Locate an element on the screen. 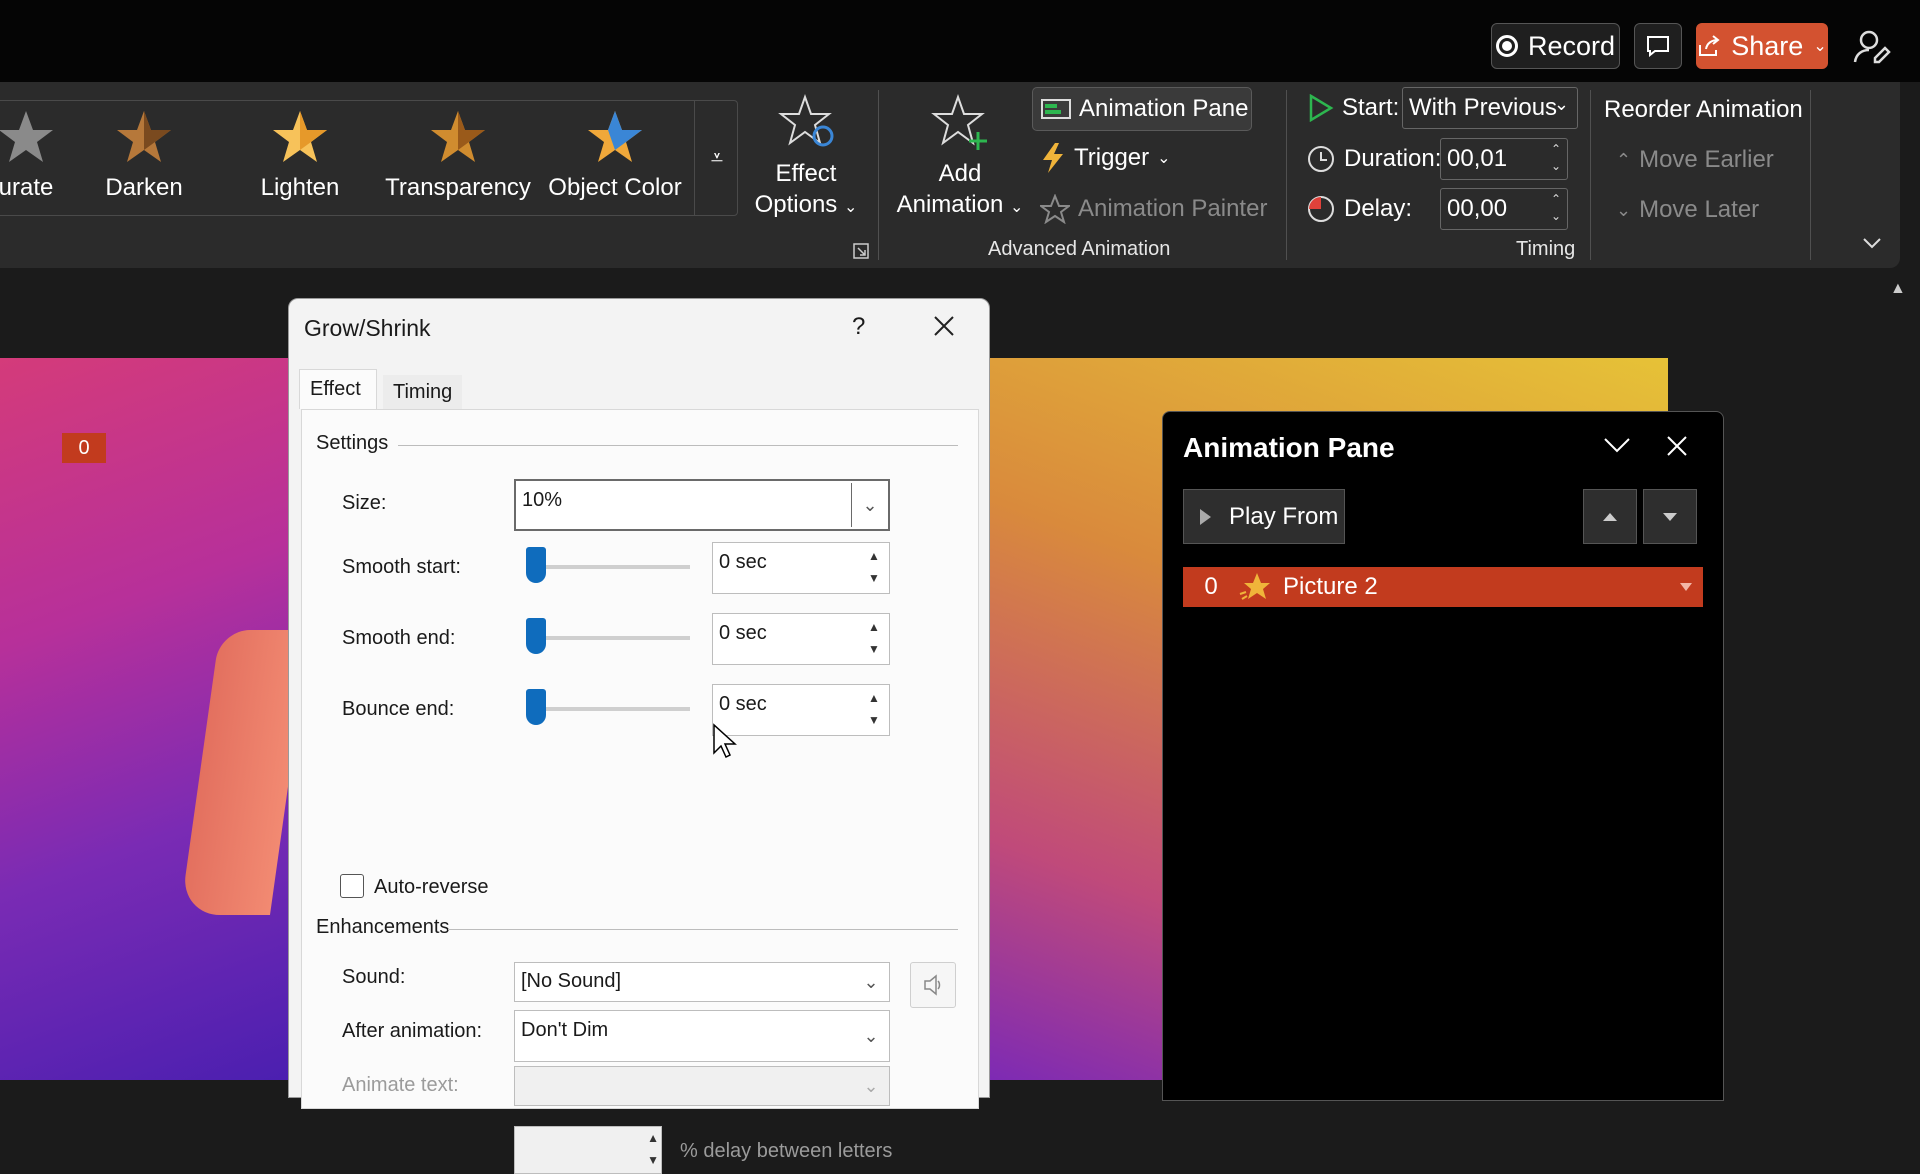 The image size is (1920, 1174). auto-reverse-checkbox is located at coordinates (352, 886).